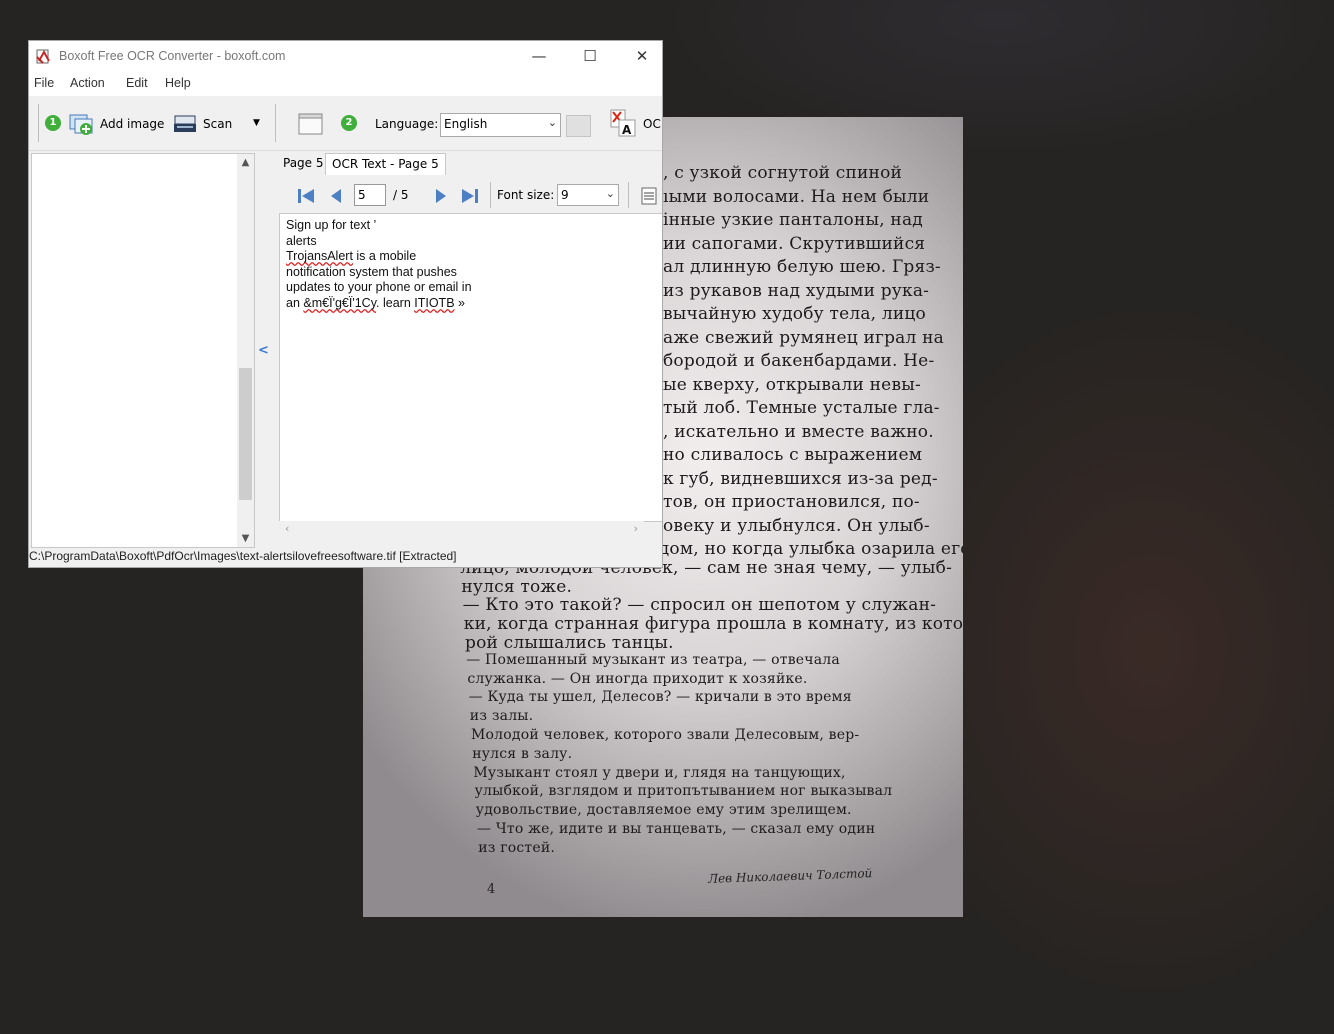  I want to click on scroll-up-arrow-icon: ▲, so click(245, 162).